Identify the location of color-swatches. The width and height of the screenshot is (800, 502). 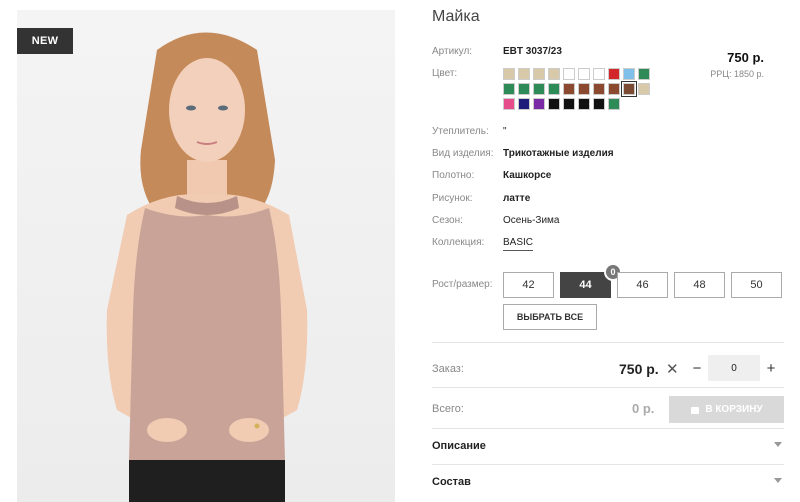
(588, 90).